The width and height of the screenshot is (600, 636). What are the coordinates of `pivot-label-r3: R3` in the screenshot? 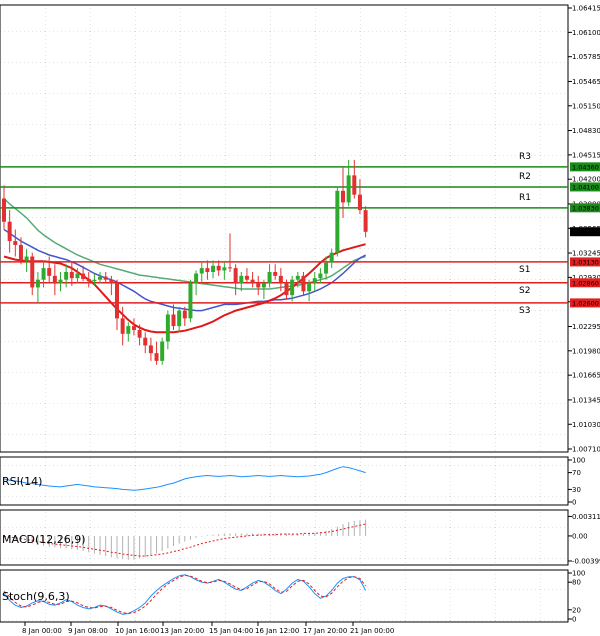 It's located at (525, 157).